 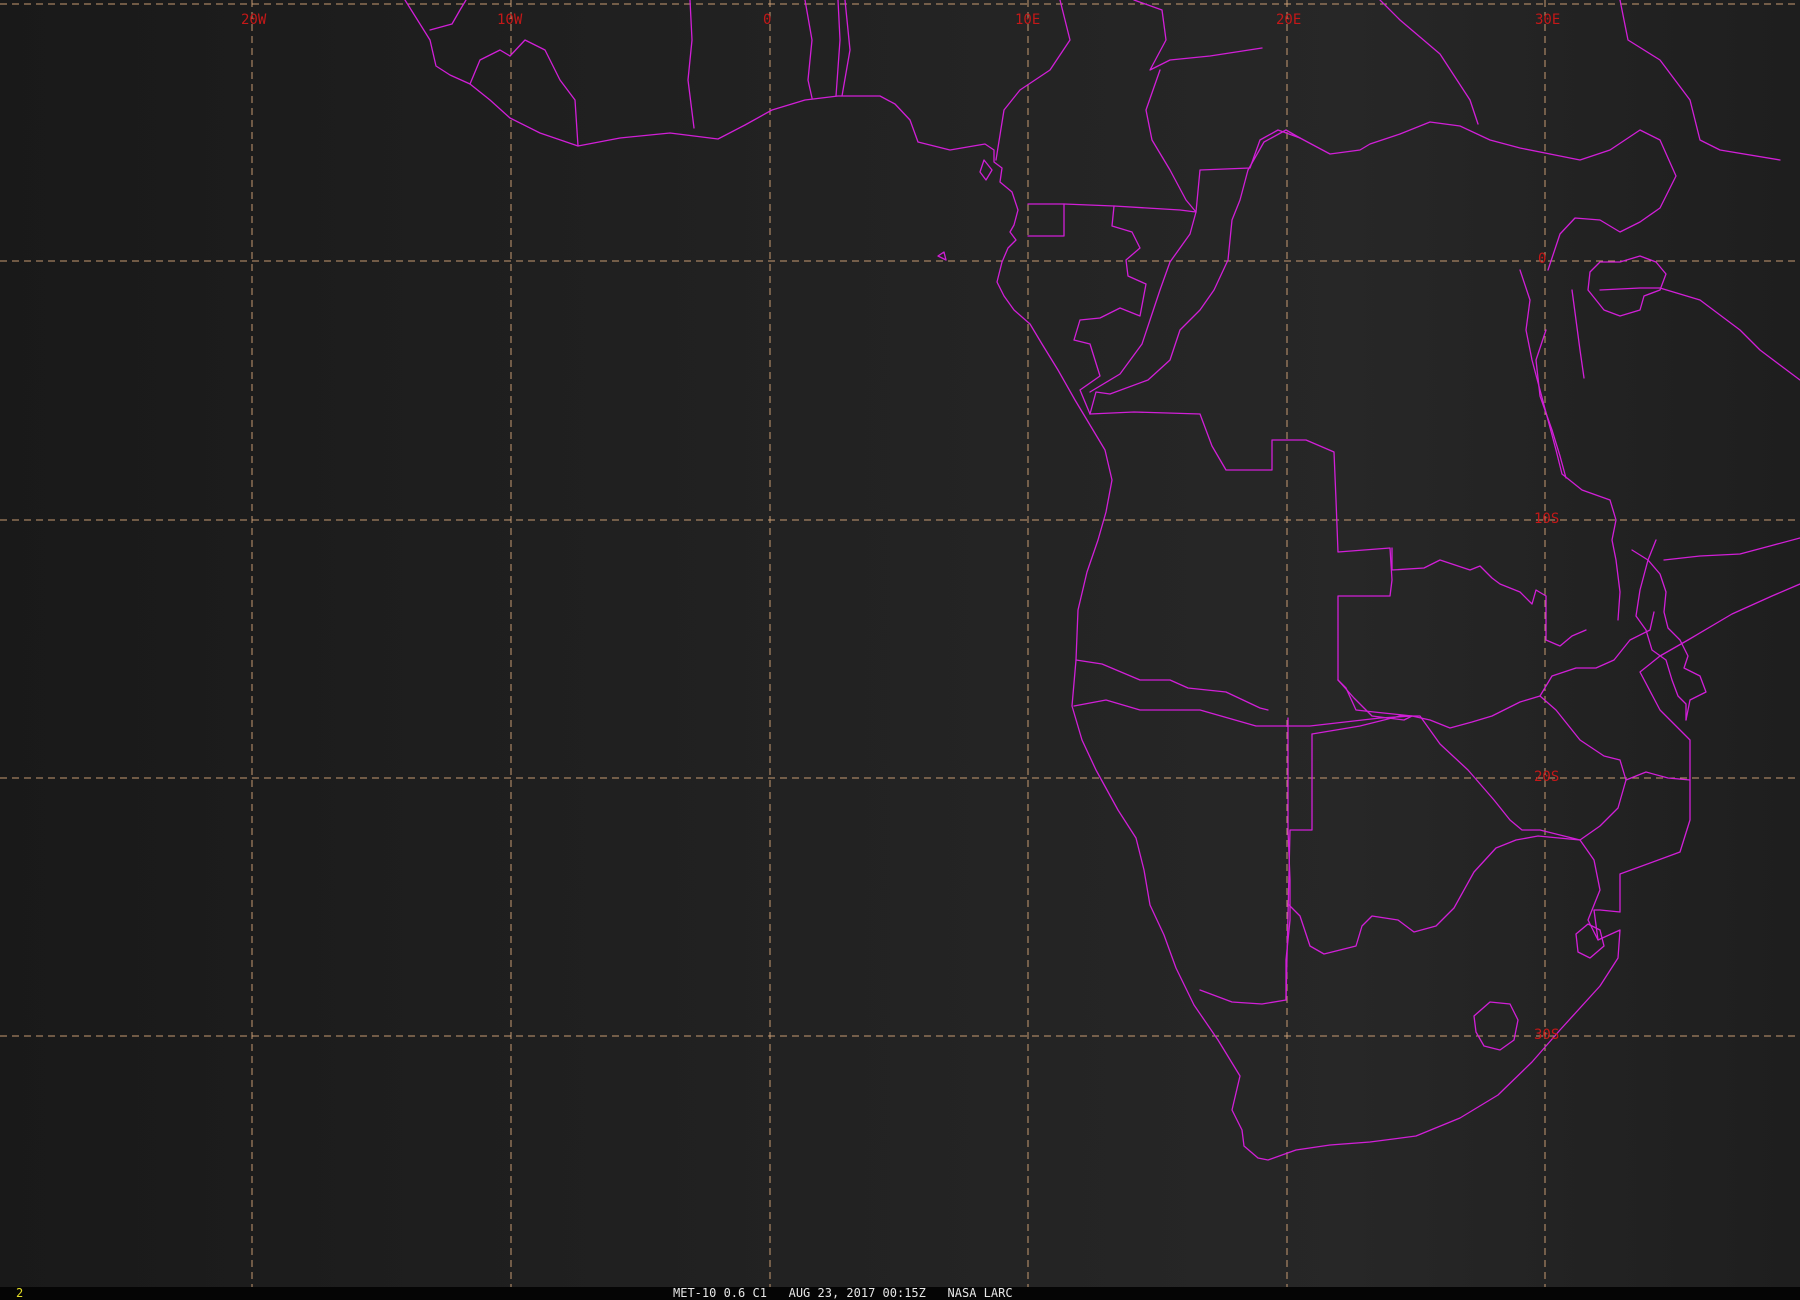 What do you see at coordinates (544, 93) in the screenshot?
I see `border-ivory-coast` at bounding box center [544, 93].